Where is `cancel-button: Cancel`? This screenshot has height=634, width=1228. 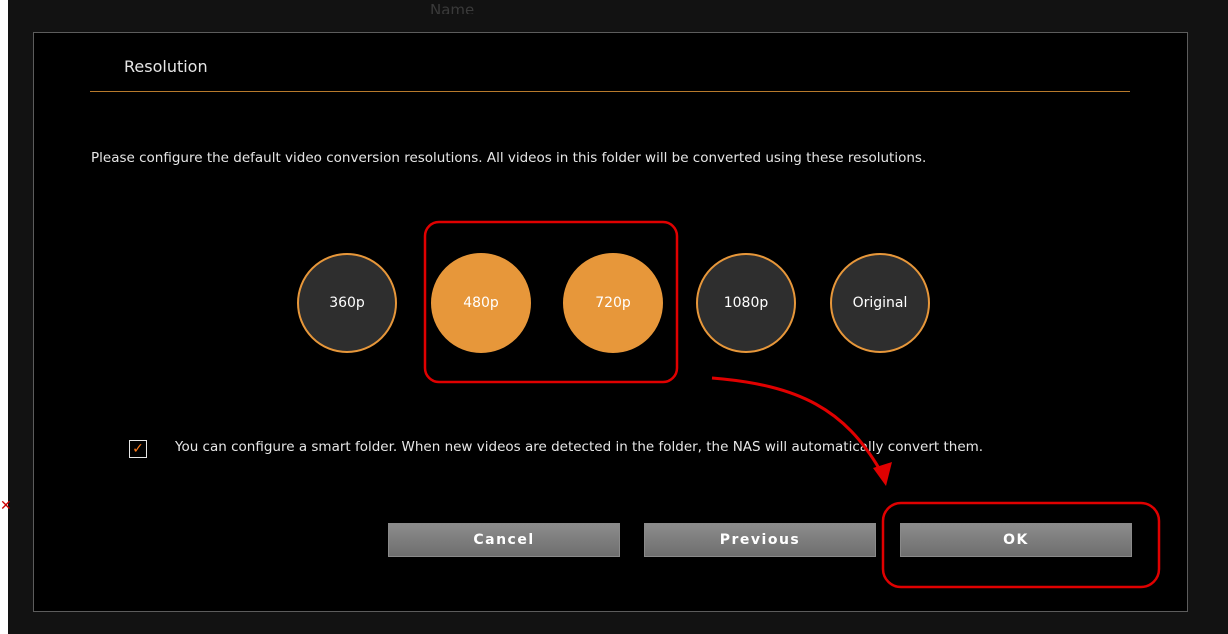 cancel-button: Cancel is located at coordinates (504, 540).